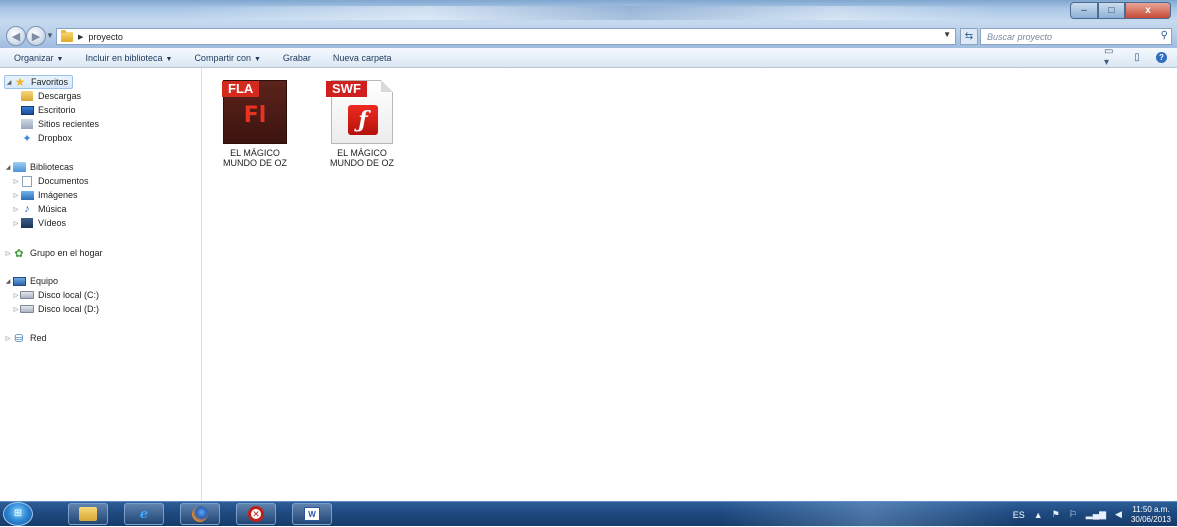 The width and height of the screenshot is (1177, 527). I want to click on show-hidden-icons-icon: ▲, so click(1038, 515).